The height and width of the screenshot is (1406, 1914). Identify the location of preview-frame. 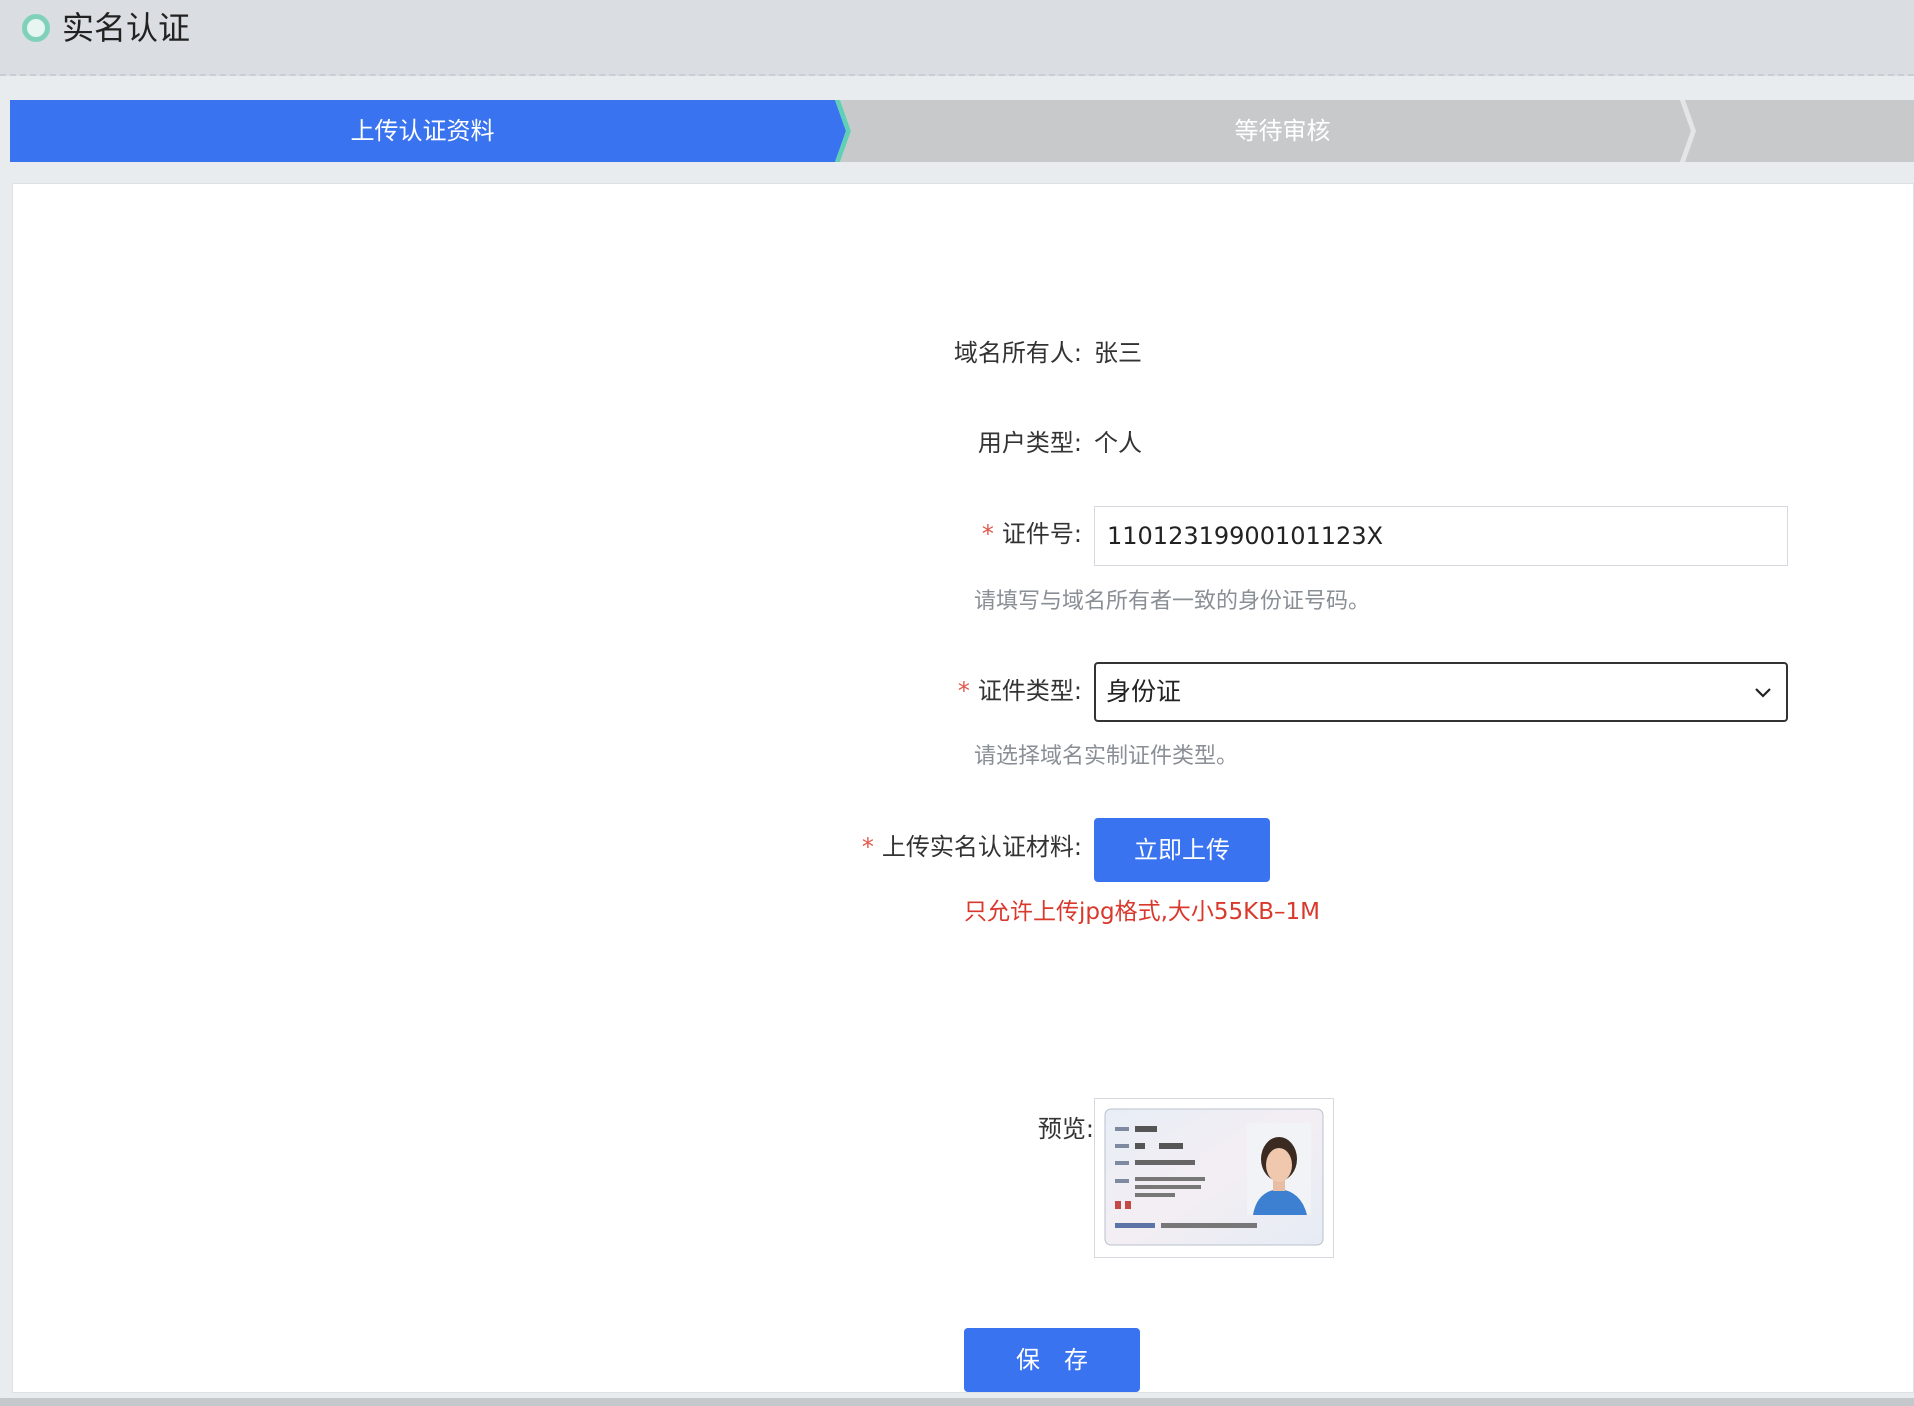
(1214, 1178).